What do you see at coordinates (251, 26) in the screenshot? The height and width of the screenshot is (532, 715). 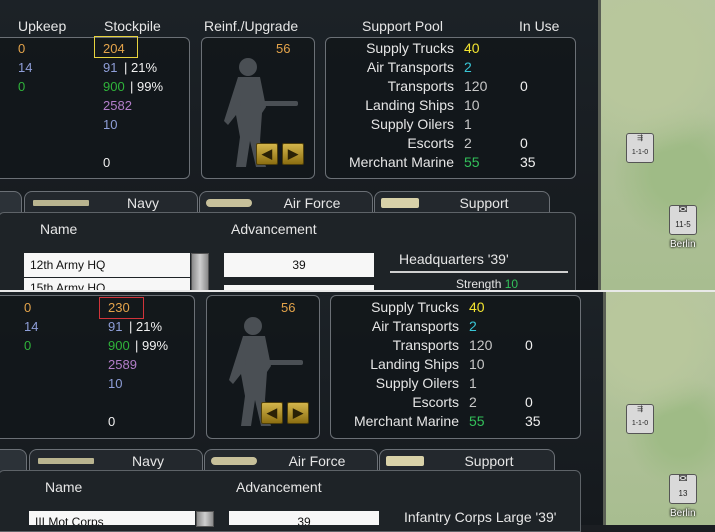 I see `reinf-header: Reinf./Upgrade` at bounding box center [251, 26].